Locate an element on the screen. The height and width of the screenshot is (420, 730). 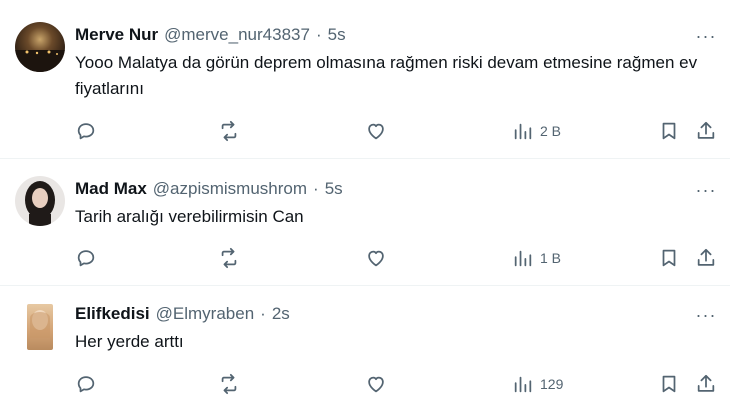
tweet-header: Merve Nur @merve_nur43837 · 5s is located at coordinates (210, 36).